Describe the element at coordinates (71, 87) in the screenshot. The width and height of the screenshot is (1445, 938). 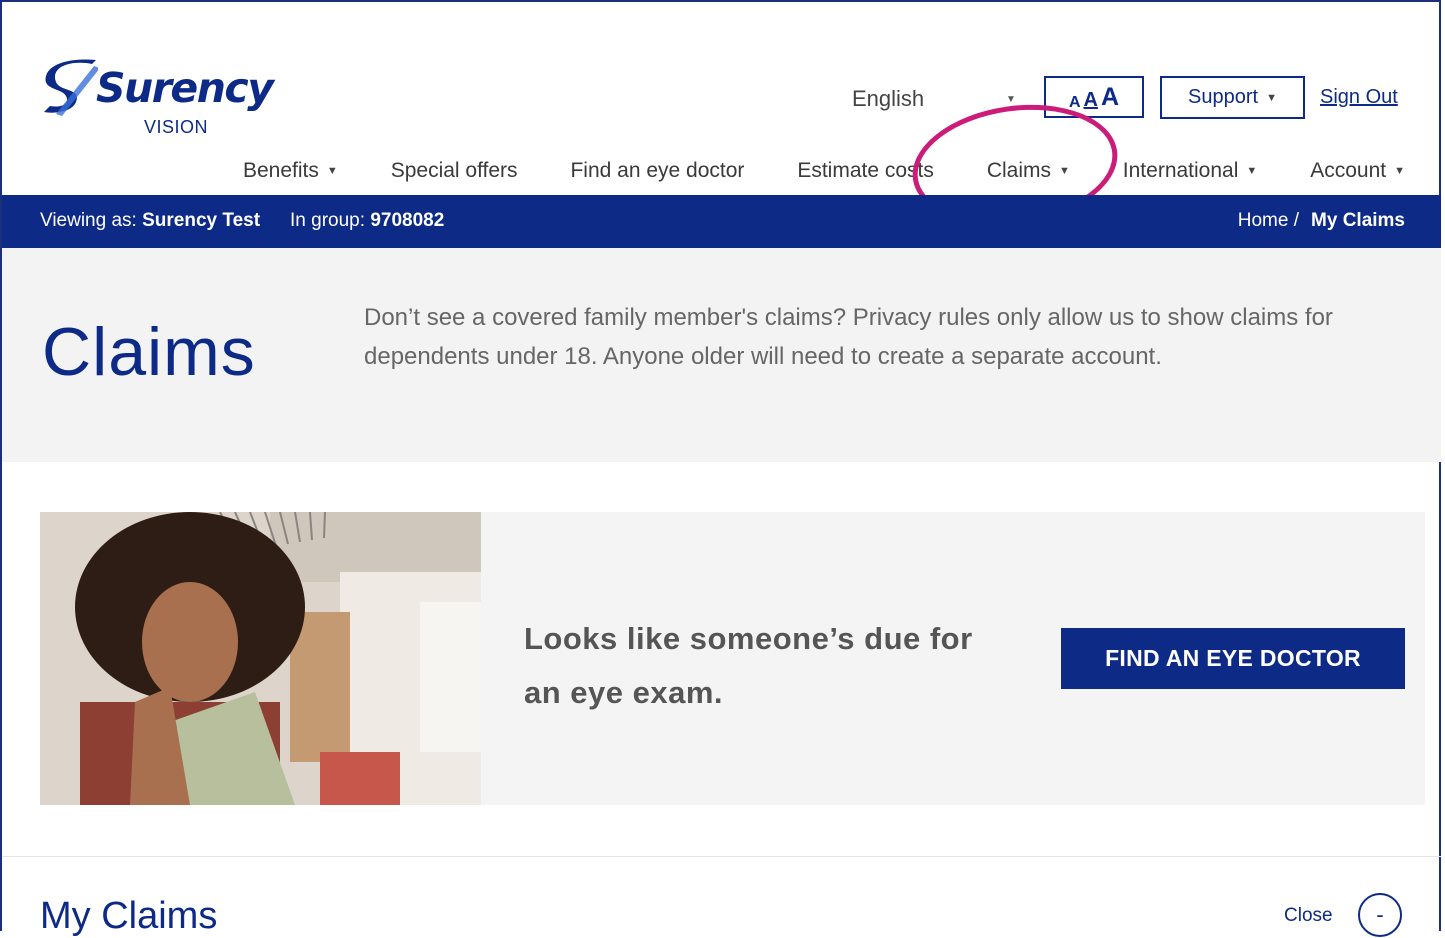
I see `surency-s-logo-icon` at that location.